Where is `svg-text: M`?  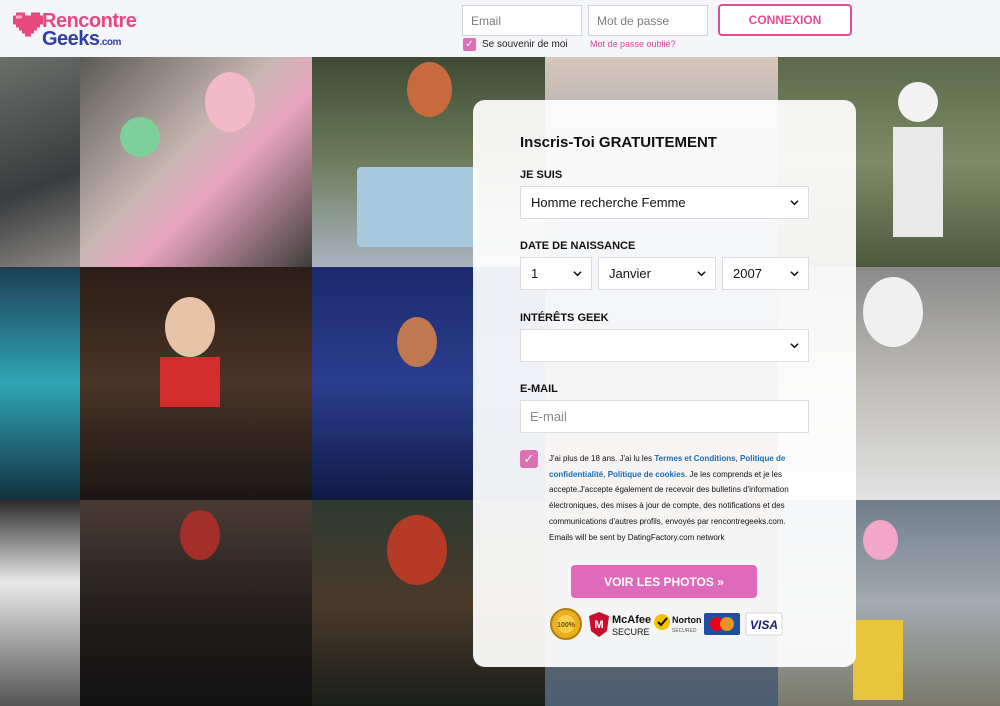 svg-text: M is located at coordinates (598, 625).